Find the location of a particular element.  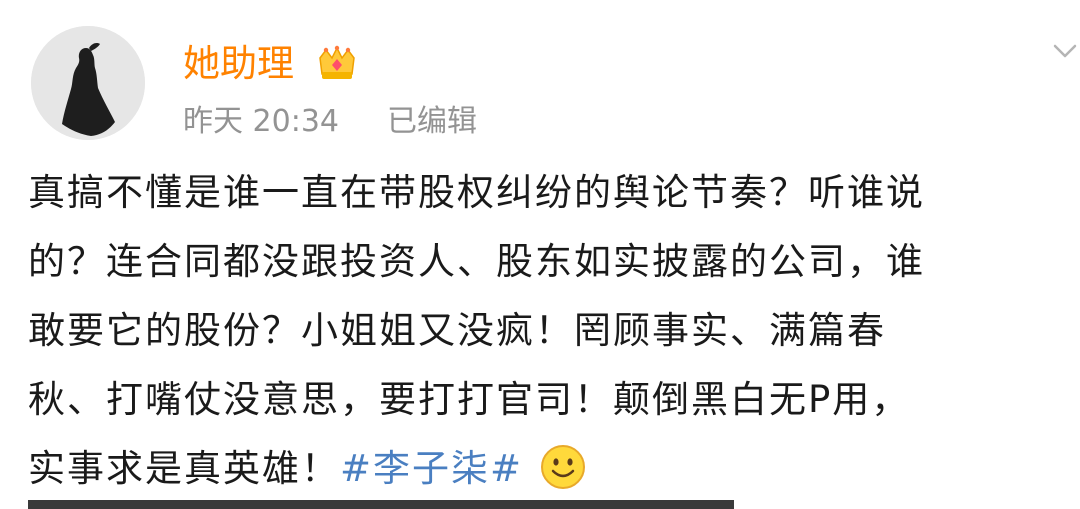

post-line: 的？连合同都没跟投资人、股东如实披露的公司，谁 is located at coordinates (476, 261).